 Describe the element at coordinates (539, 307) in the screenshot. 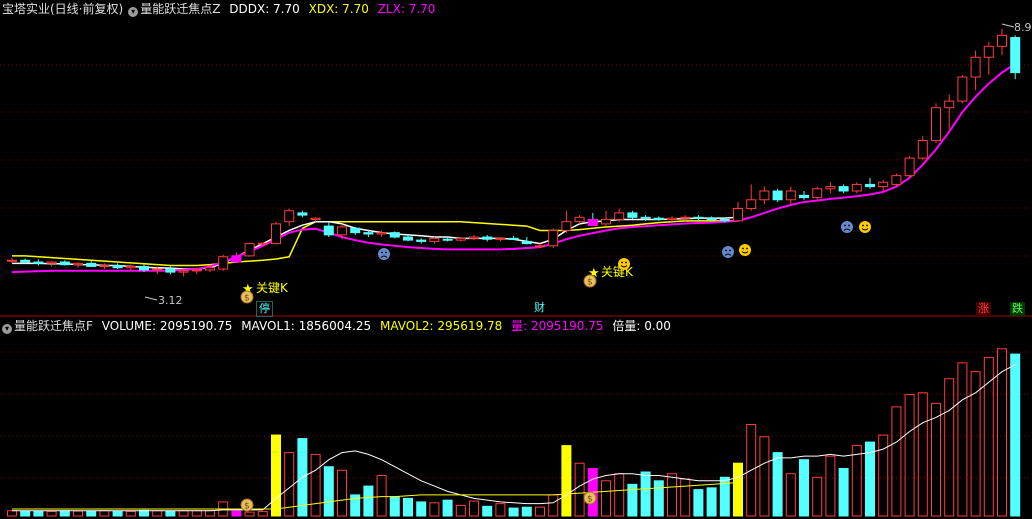

I see `marker-cai: 财` at that location.